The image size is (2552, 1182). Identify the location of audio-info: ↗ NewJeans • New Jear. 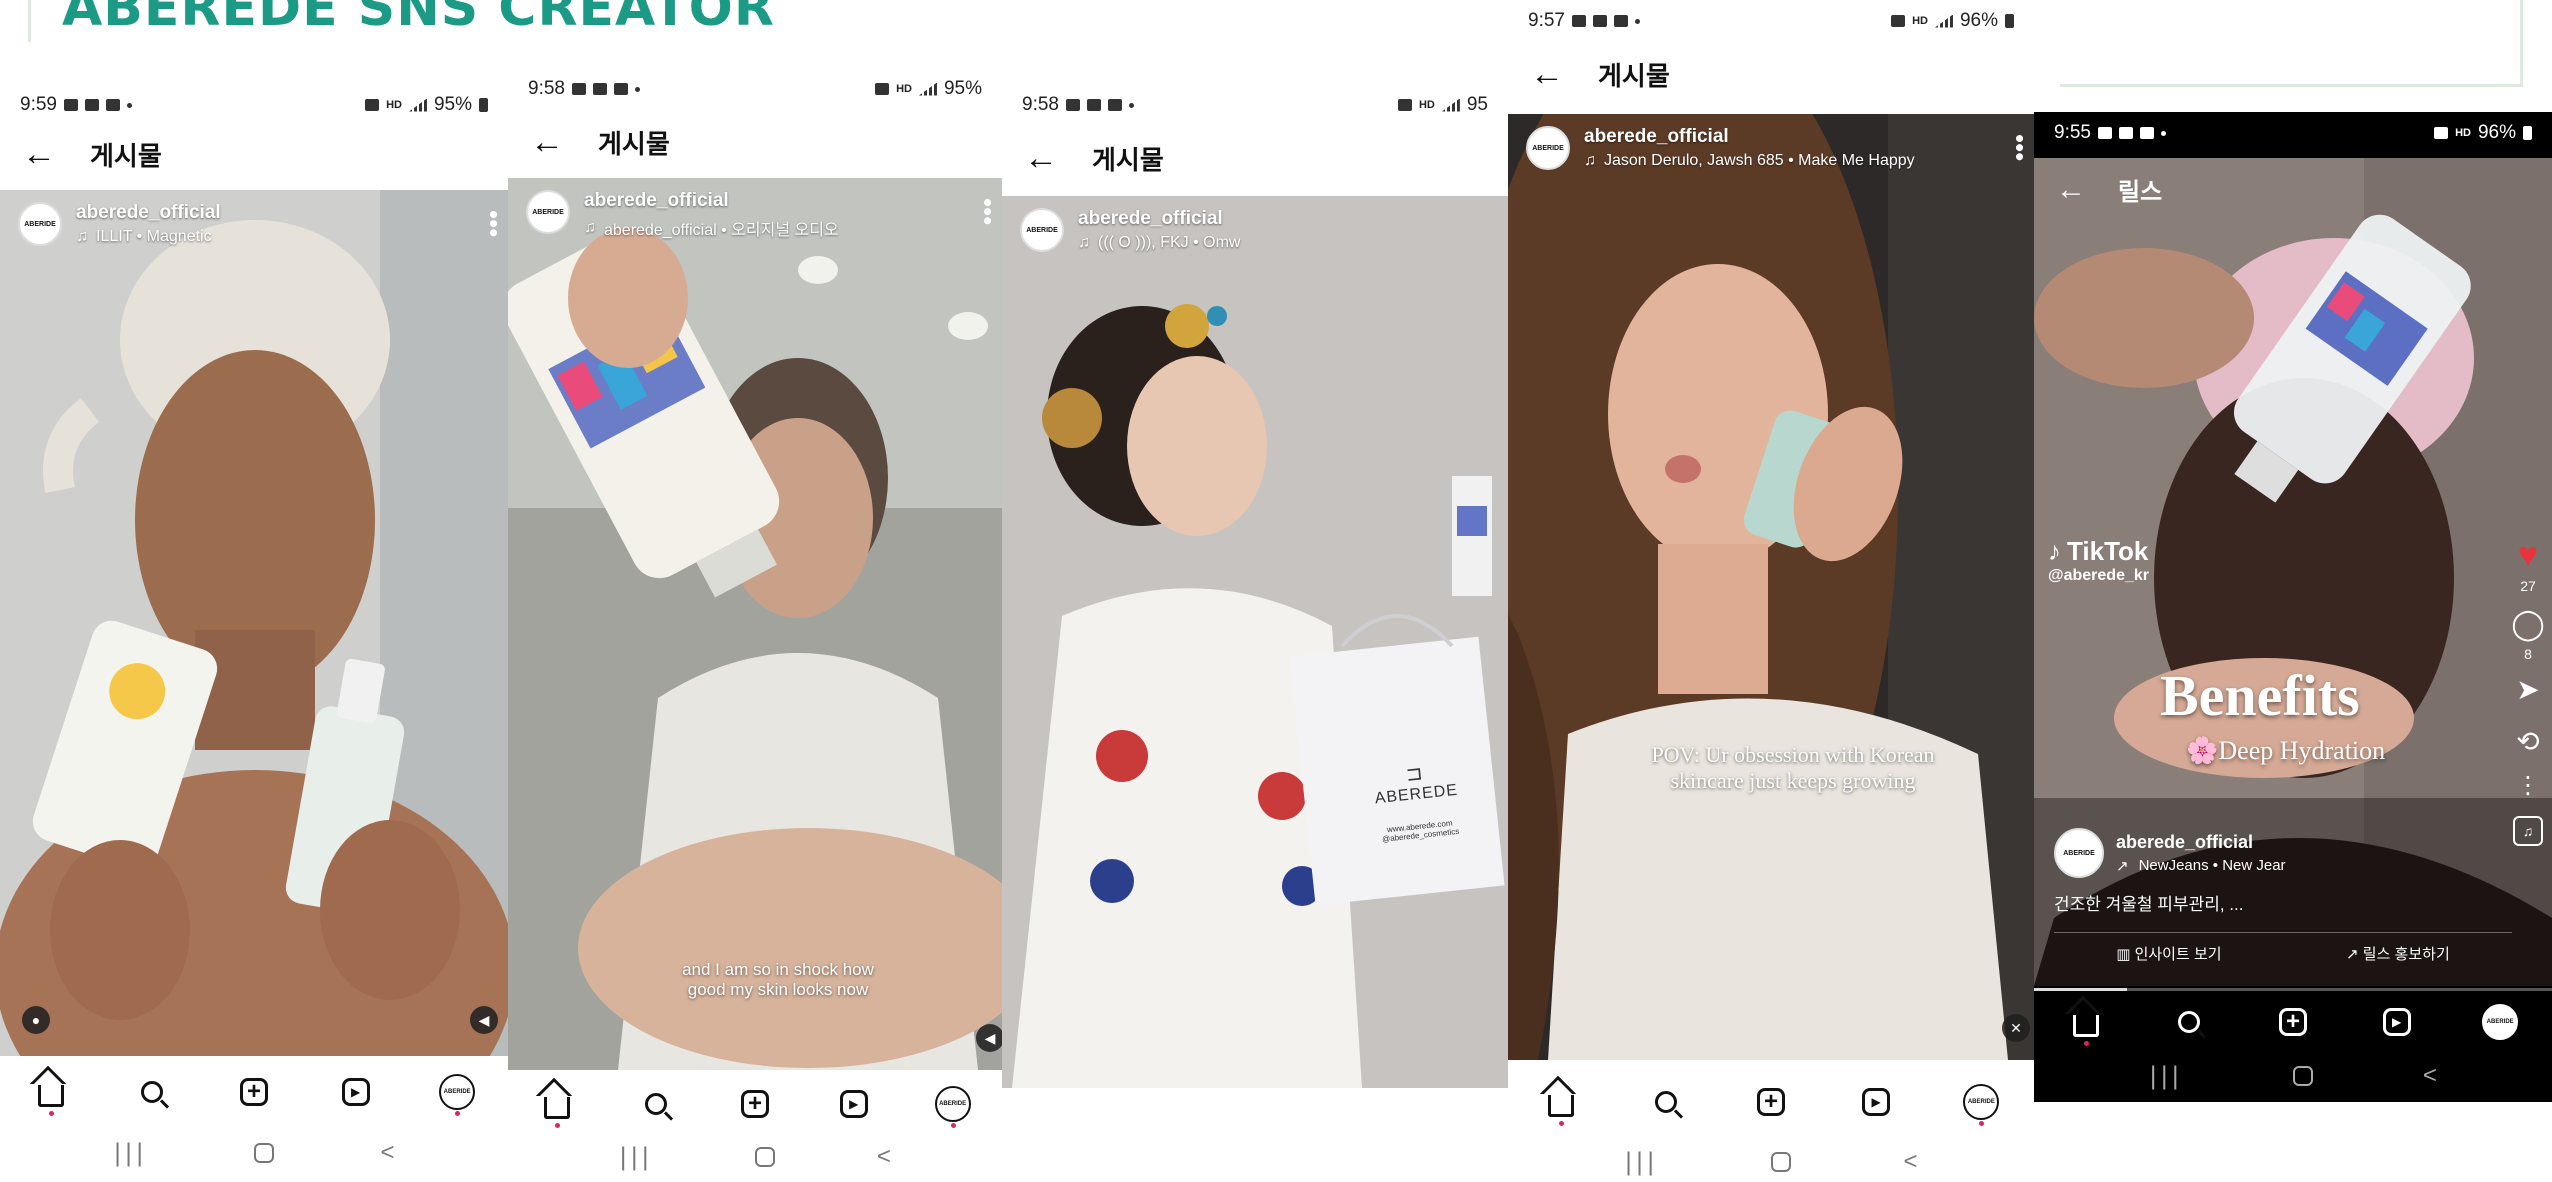
(2201, 866).